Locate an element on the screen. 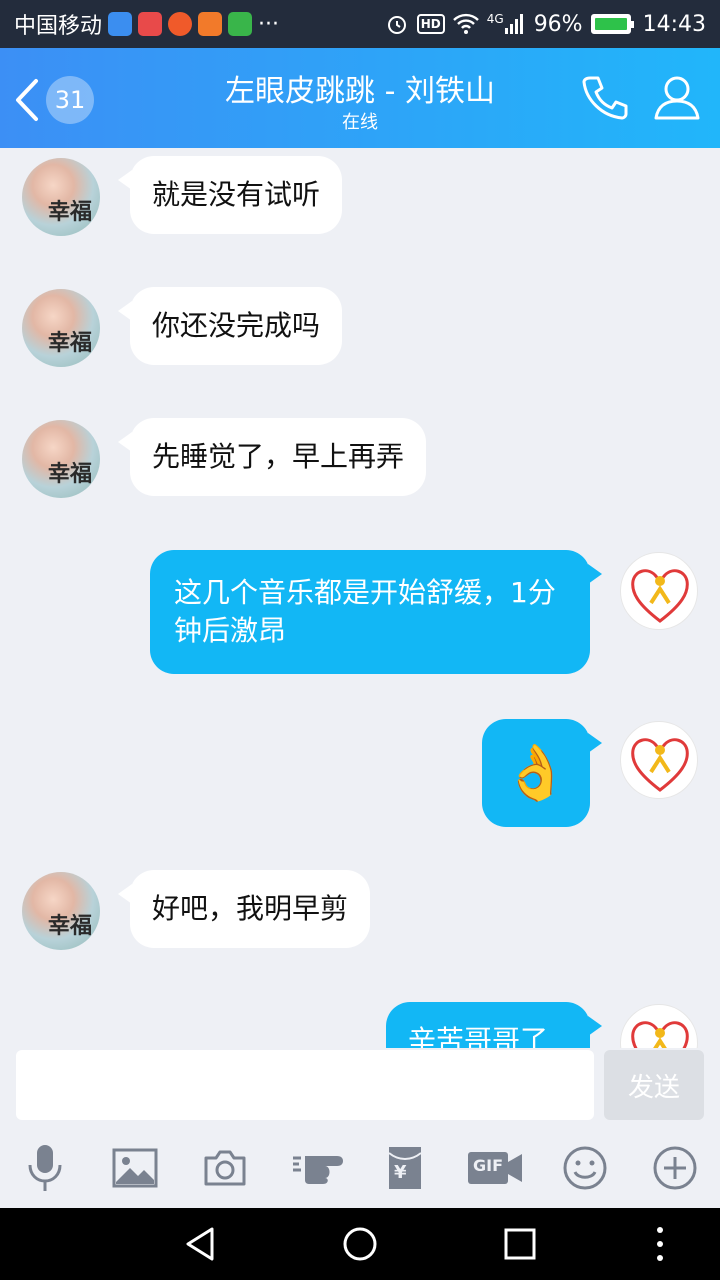  message-bubble: 好吧，我明早剪 is located at coordinates (244, 909).